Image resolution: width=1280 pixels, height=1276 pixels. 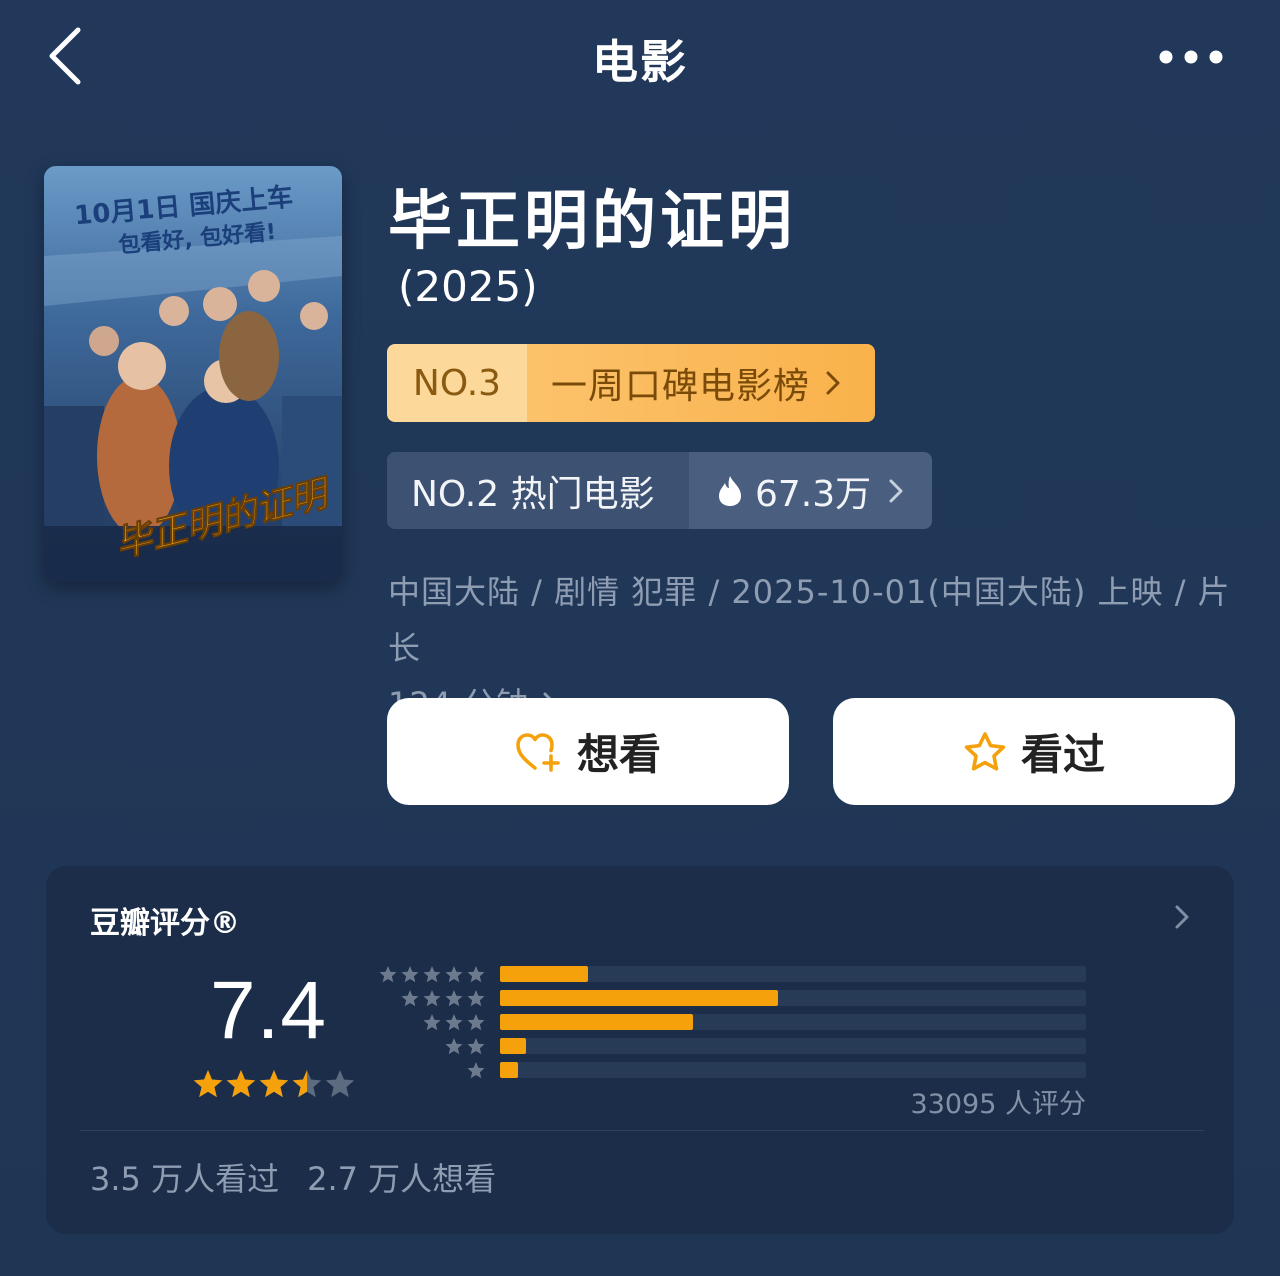 What do you see at coordinates (640, 62) in the screenshot?
I see `page-title: 电影` at bounding box center [640, 62].